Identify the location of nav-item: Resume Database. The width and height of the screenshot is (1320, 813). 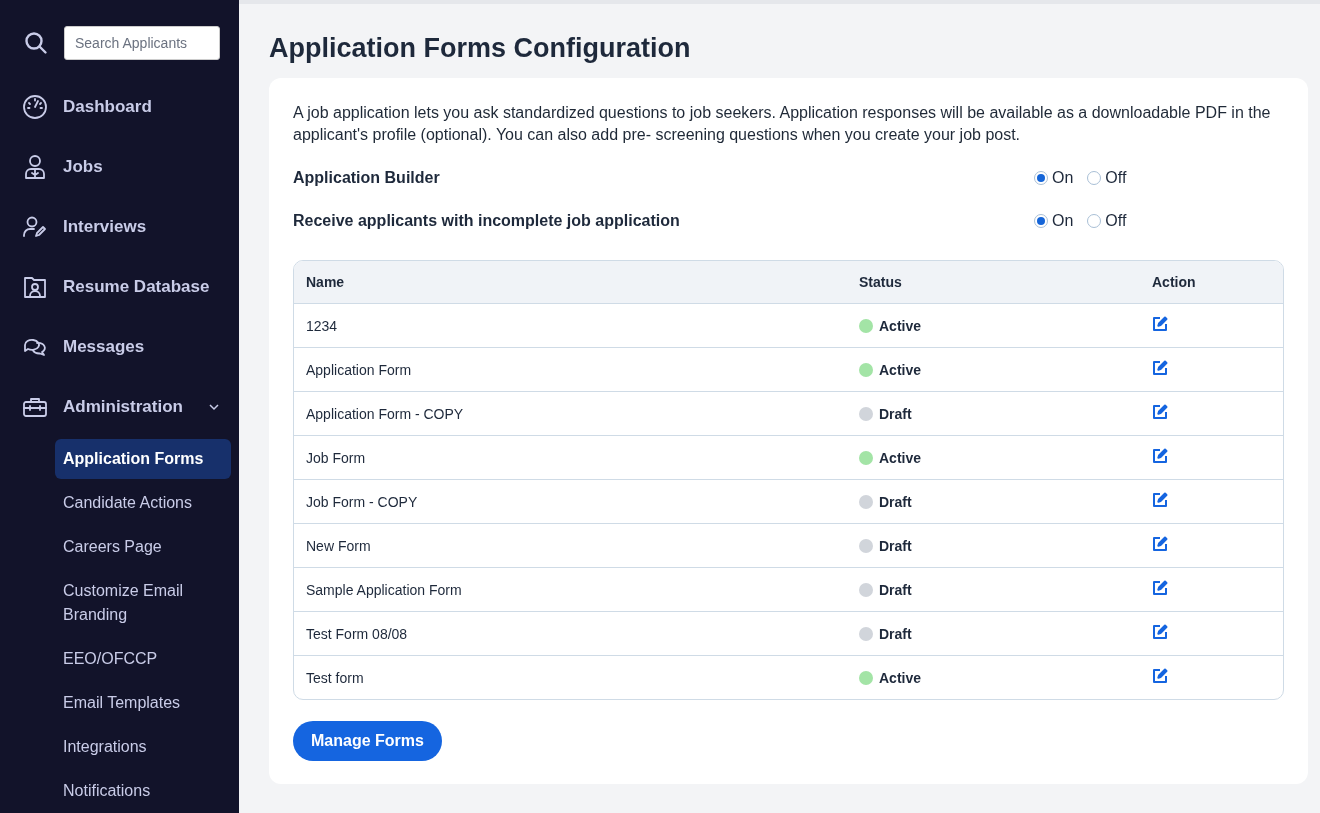
(119, 287).